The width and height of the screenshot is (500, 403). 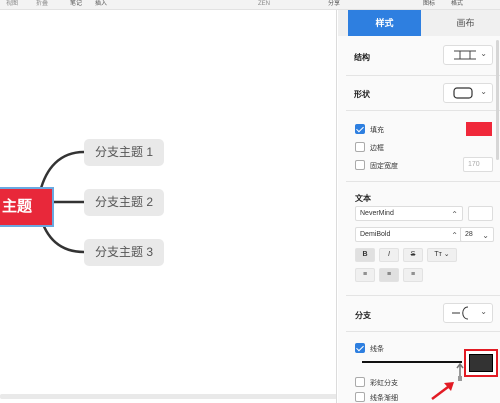 What do you see at coordinates (384, 398) in the screenshot?
I see `taper-line-label: 线条渐细` at bounding box center [384, 398].